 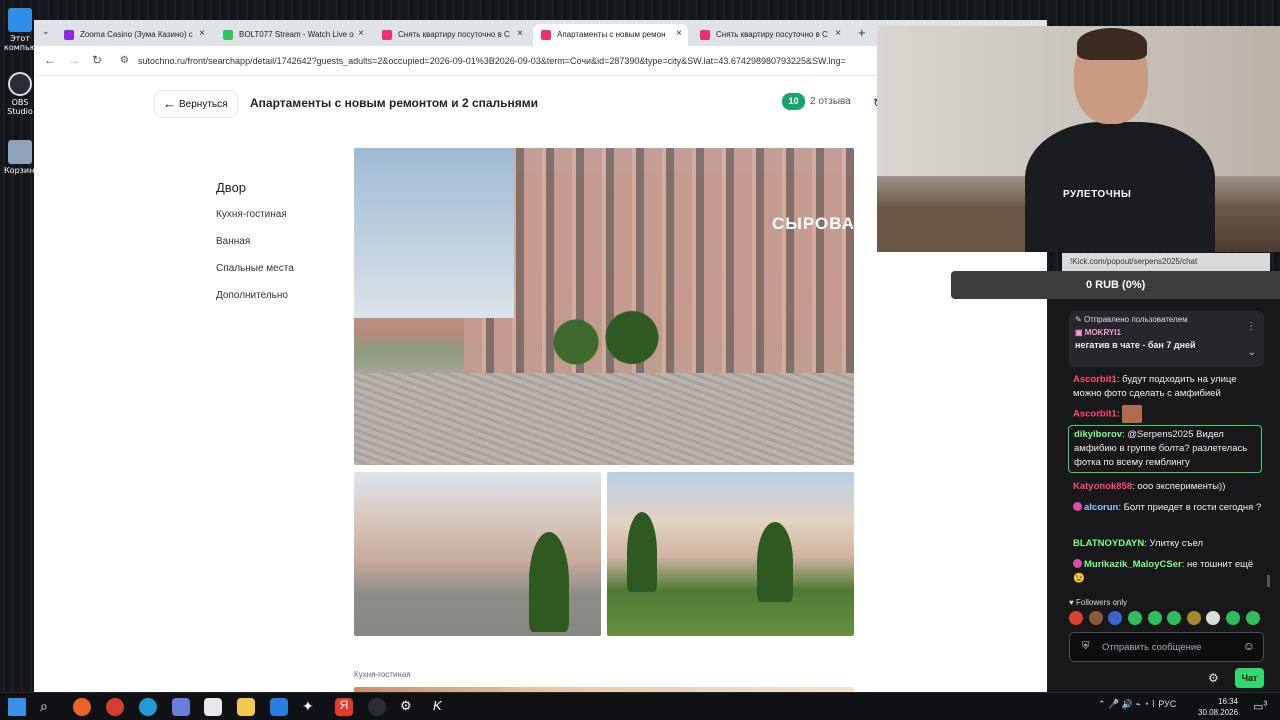 What do you see at coordinates (1251, 326) in the screenshot?
I see `more-options-icon: ⋮` at bounding box center [1251, 326].